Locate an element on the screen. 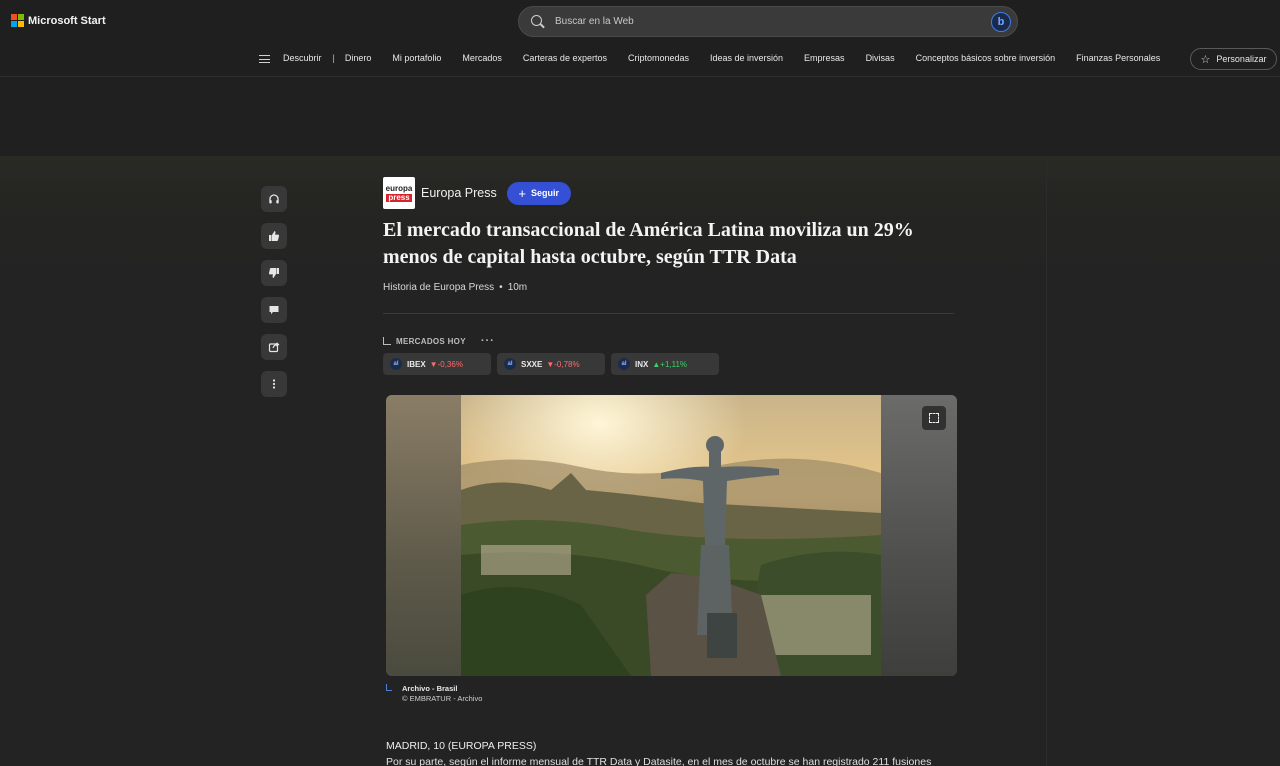 The image size is (1280, 766). article-dateline: MADRID, 10 (EUROPA PRESS) is located at coordinates (461, 746).